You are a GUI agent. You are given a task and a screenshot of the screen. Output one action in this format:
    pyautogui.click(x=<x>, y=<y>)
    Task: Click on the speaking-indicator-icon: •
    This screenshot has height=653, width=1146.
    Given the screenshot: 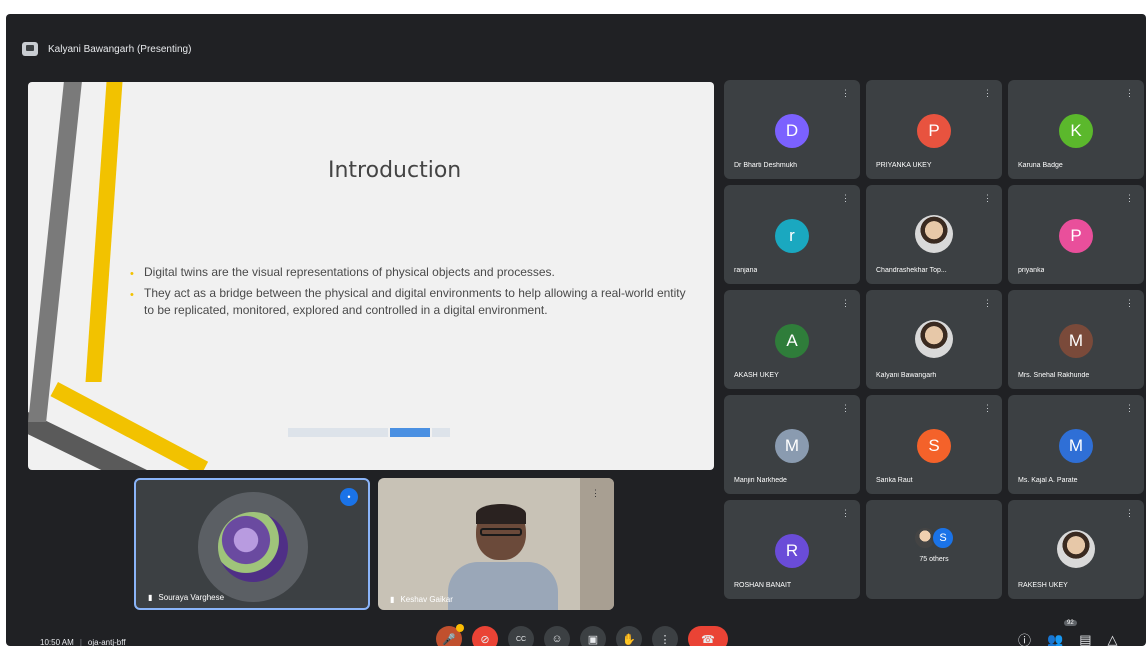 What is the action you would take?
    pyautogui.click(x=349, y=497)
    